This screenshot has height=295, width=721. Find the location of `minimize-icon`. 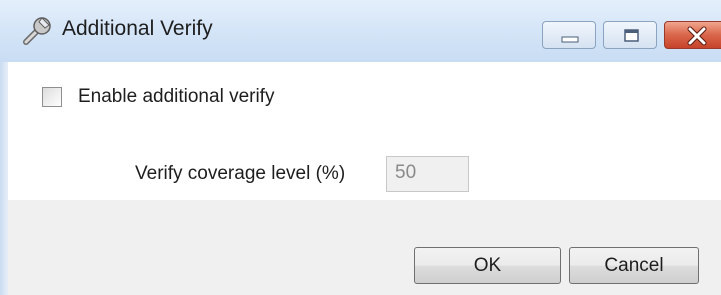

minimize-icon is located at coordinates (570, 39).